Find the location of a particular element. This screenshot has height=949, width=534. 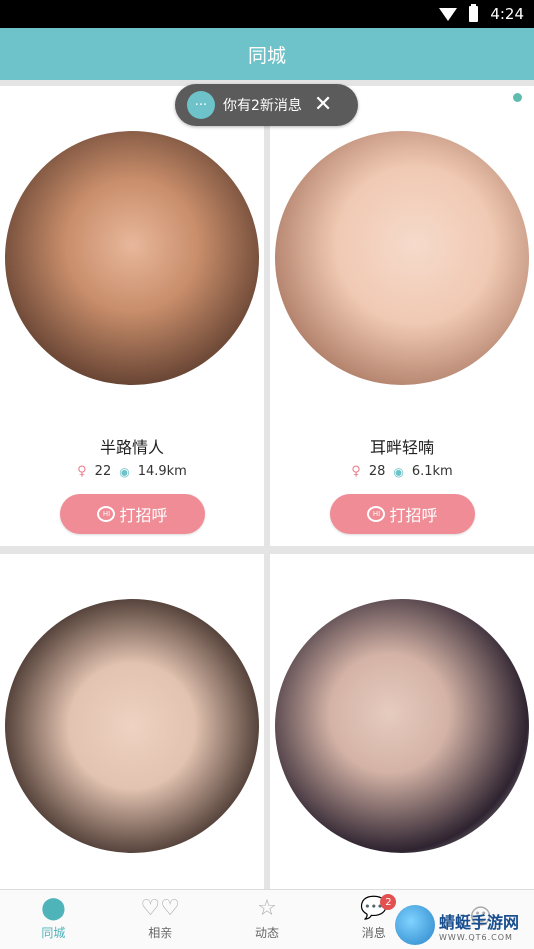

tab-moments: ☆ 动态 is located at coordinates (267, 919).